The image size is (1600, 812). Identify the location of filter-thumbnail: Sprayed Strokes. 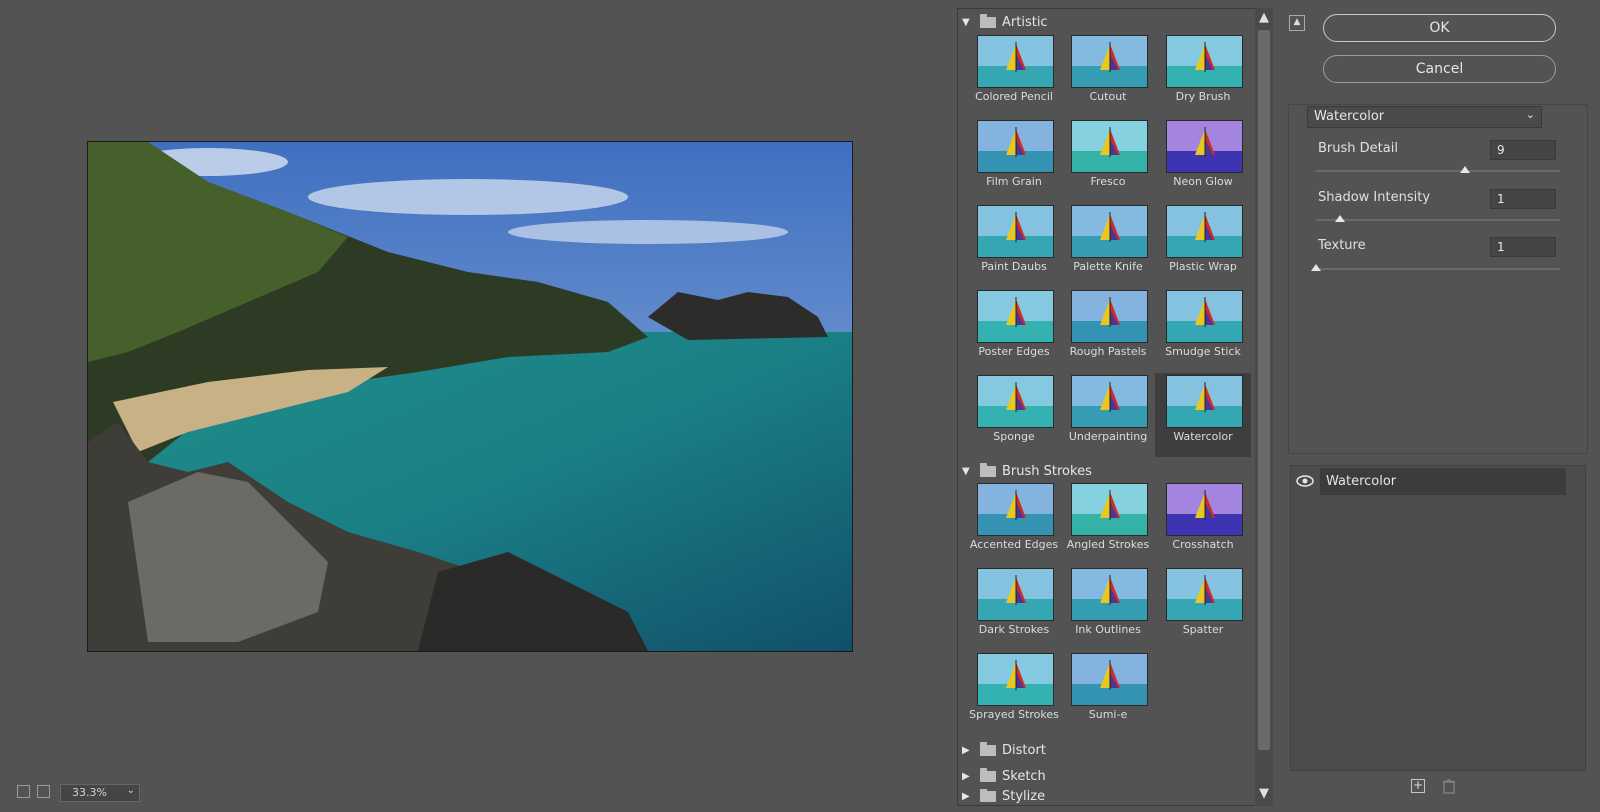
(1014, 693).